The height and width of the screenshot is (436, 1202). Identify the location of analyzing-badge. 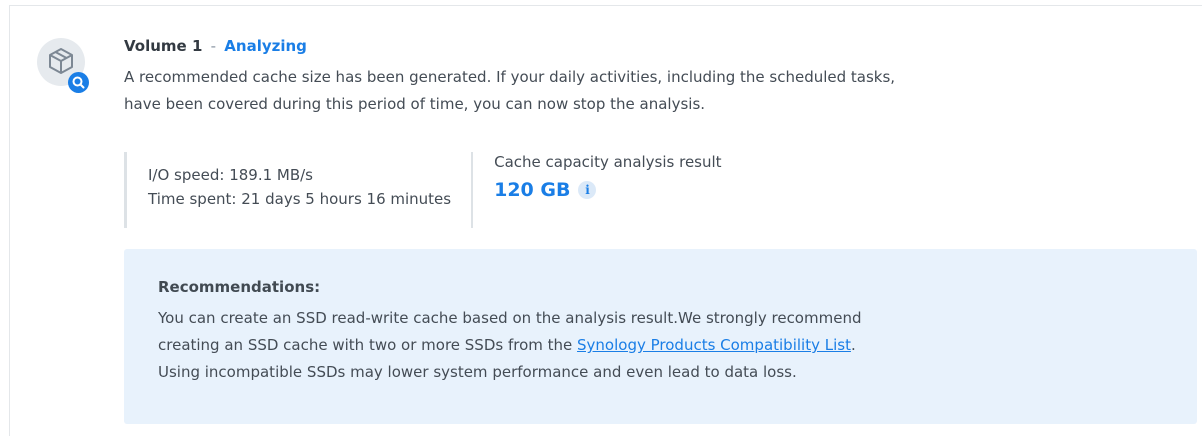
(78, 82).